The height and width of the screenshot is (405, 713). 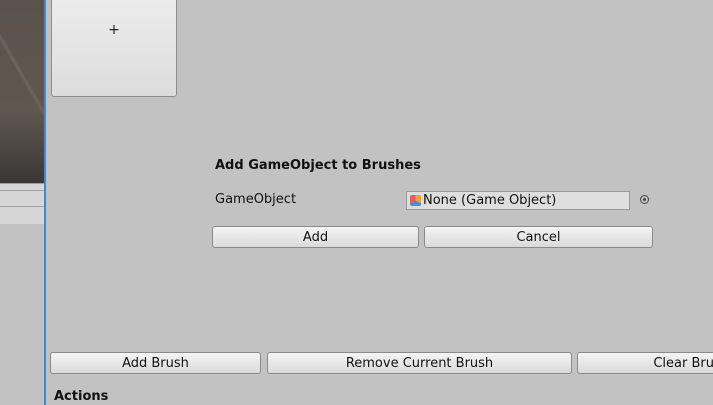 I want to click on scene-view-strip, so click(x=22, y=202).